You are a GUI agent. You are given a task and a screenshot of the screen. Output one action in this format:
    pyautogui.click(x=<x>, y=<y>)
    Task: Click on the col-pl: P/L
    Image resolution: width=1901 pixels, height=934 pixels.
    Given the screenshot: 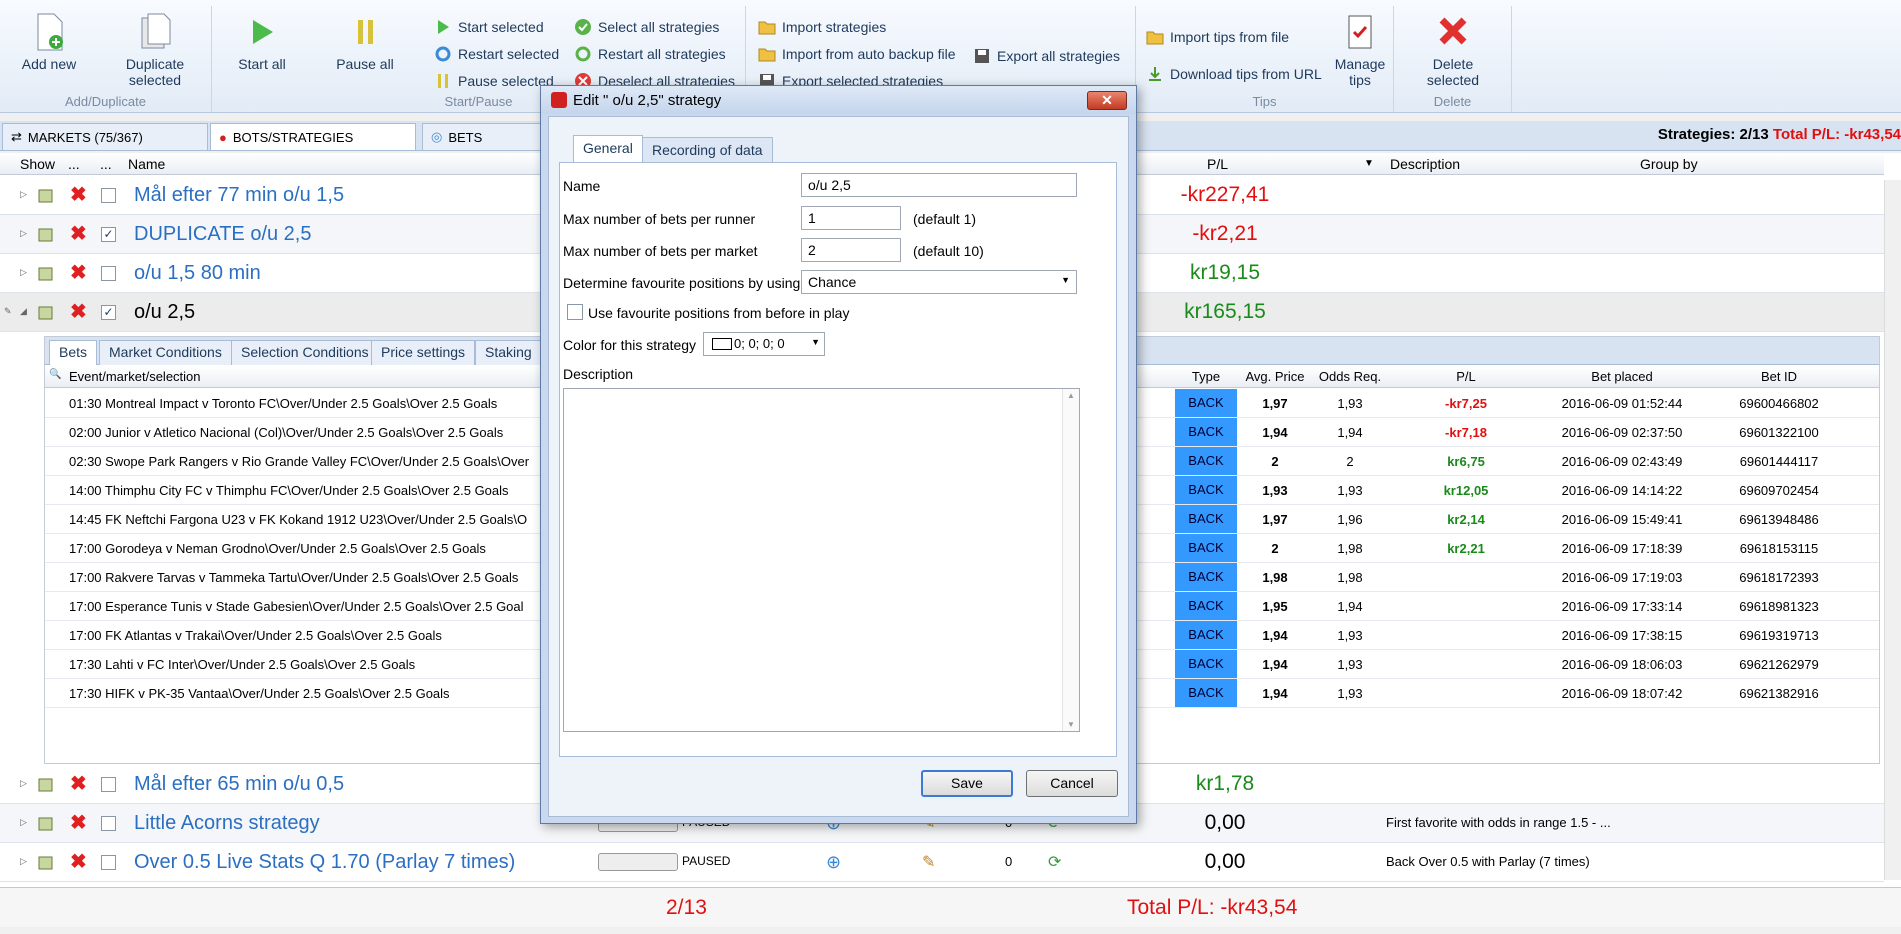 What is the action you would take?
    pyautogui.click(x=1217, y=164)
    